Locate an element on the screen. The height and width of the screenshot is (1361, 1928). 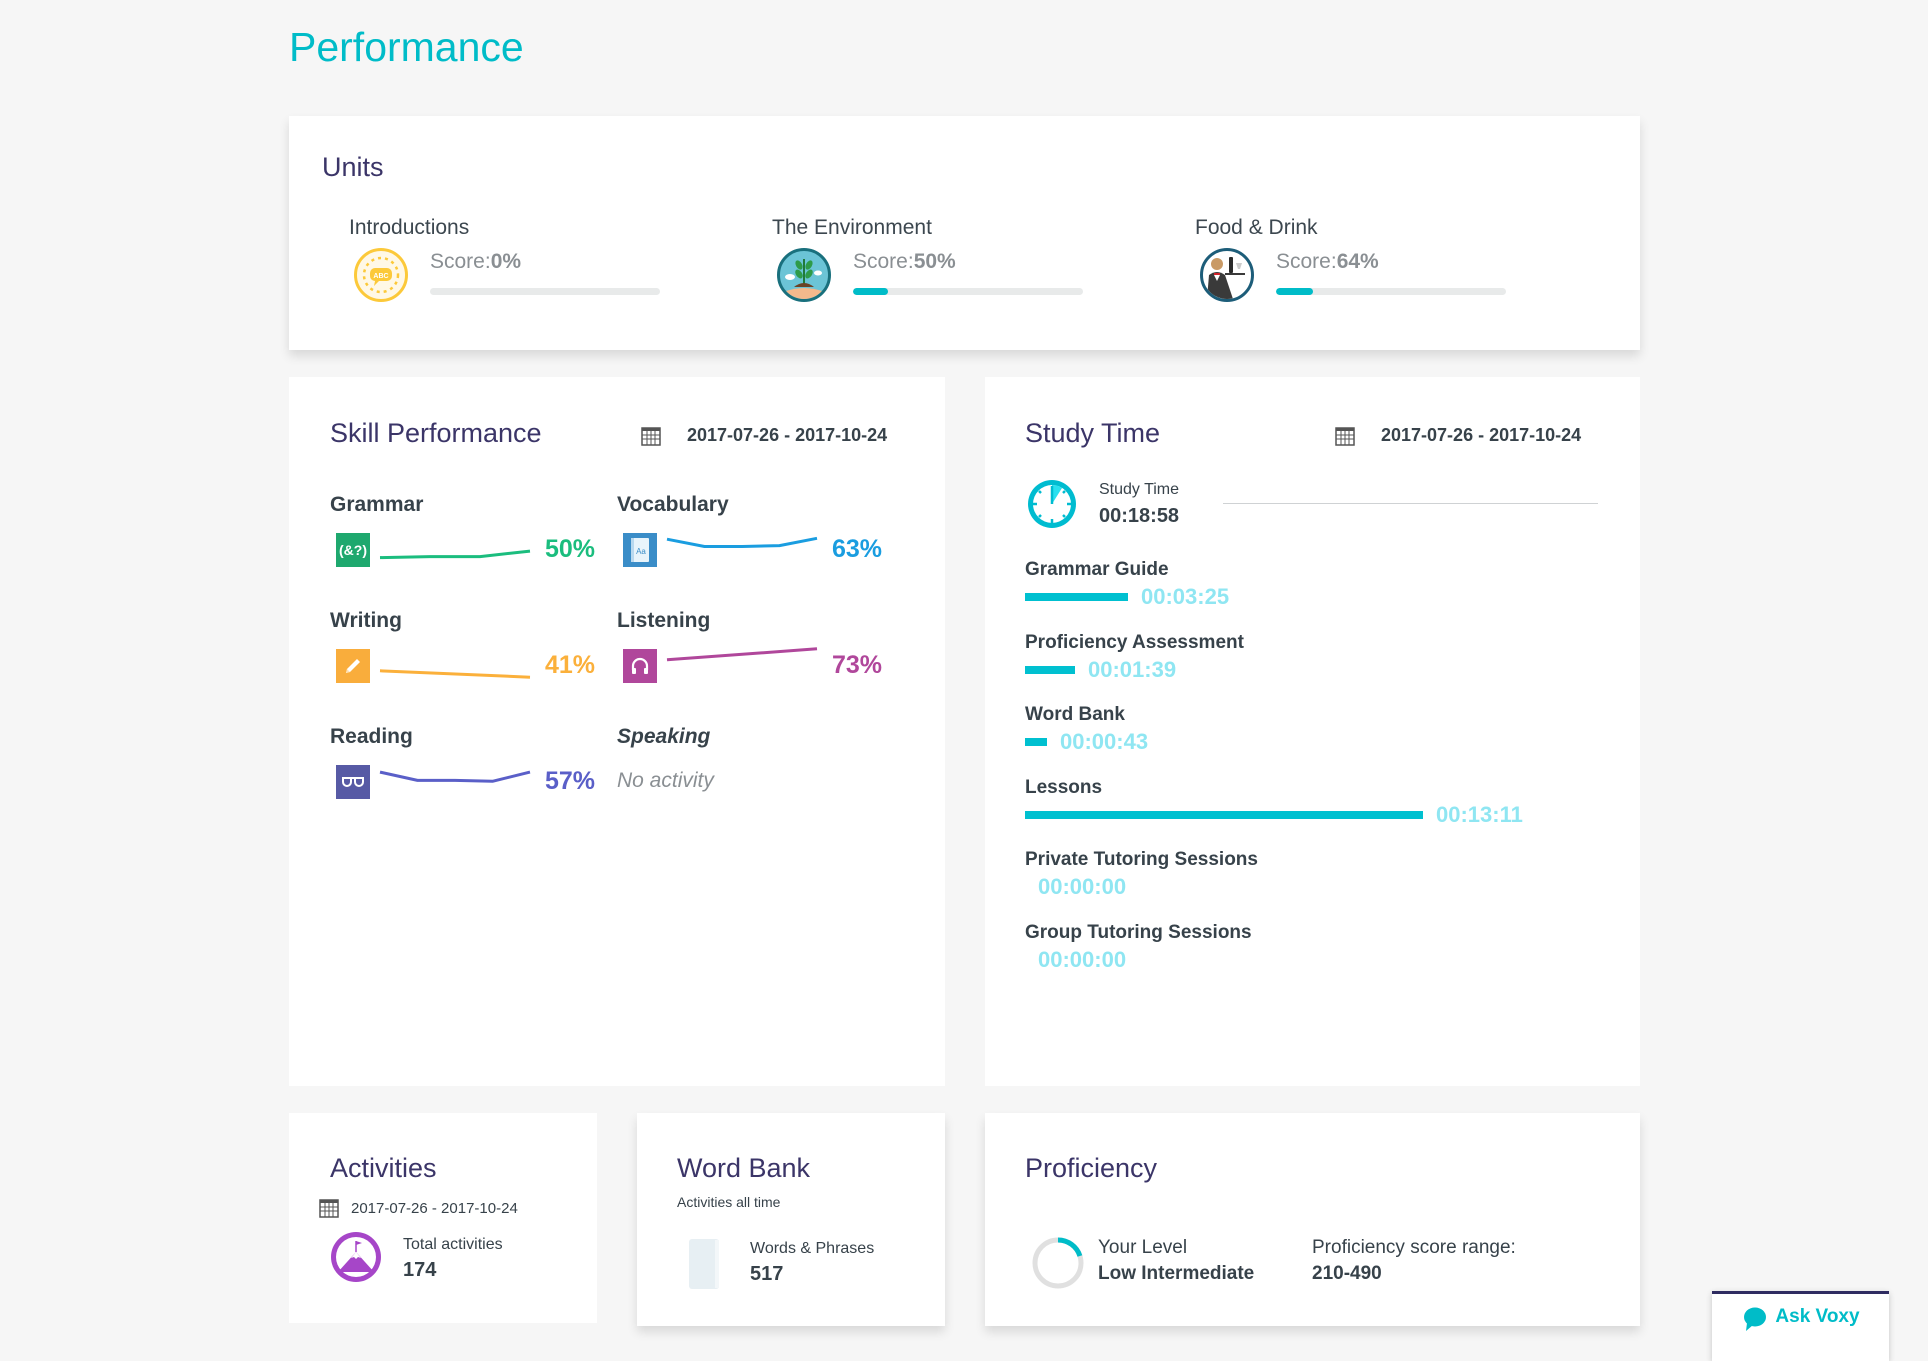
ask-voxy-button: Ask Voxy is located at coordinates (1800, 1326).